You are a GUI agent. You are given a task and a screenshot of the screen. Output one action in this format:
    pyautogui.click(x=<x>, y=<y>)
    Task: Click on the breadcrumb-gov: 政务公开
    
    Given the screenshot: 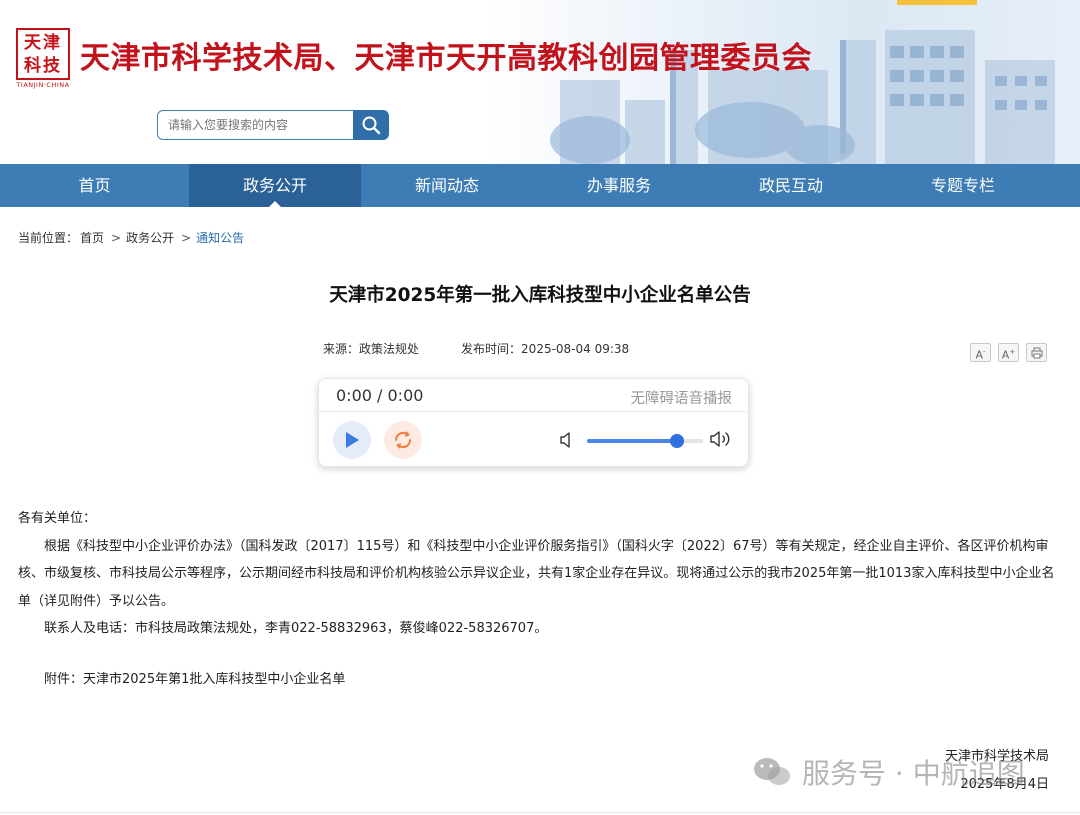 What is the action you would take?
    pyautogui.click(x=150, y=238)
    